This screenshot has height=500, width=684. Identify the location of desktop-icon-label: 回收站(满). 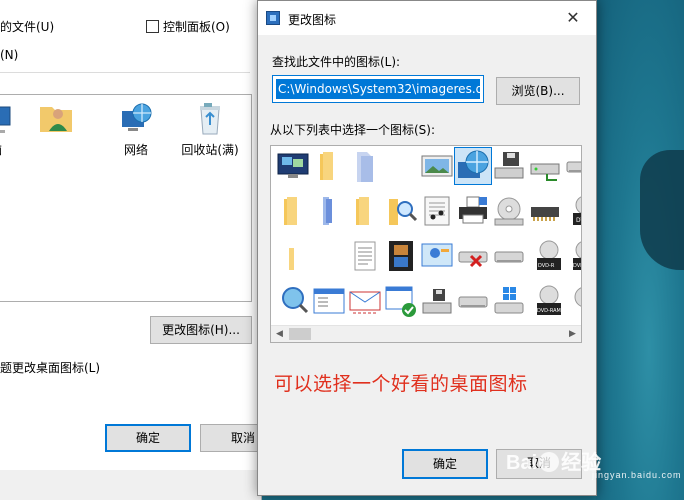
(210, 150).